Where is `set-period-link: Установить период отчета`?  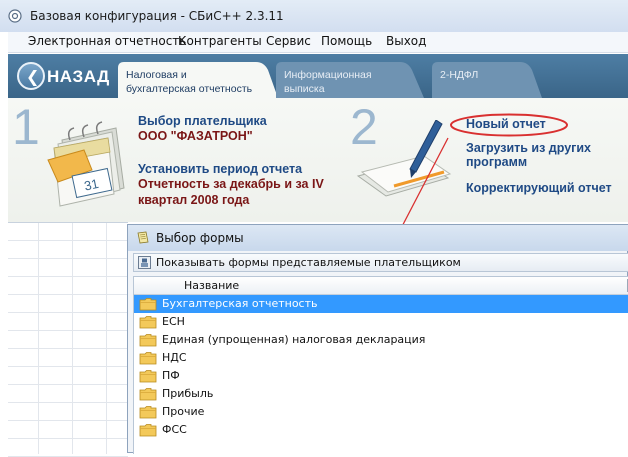 set-period-link: Установить период отчета is located at coordinates (220, 169).